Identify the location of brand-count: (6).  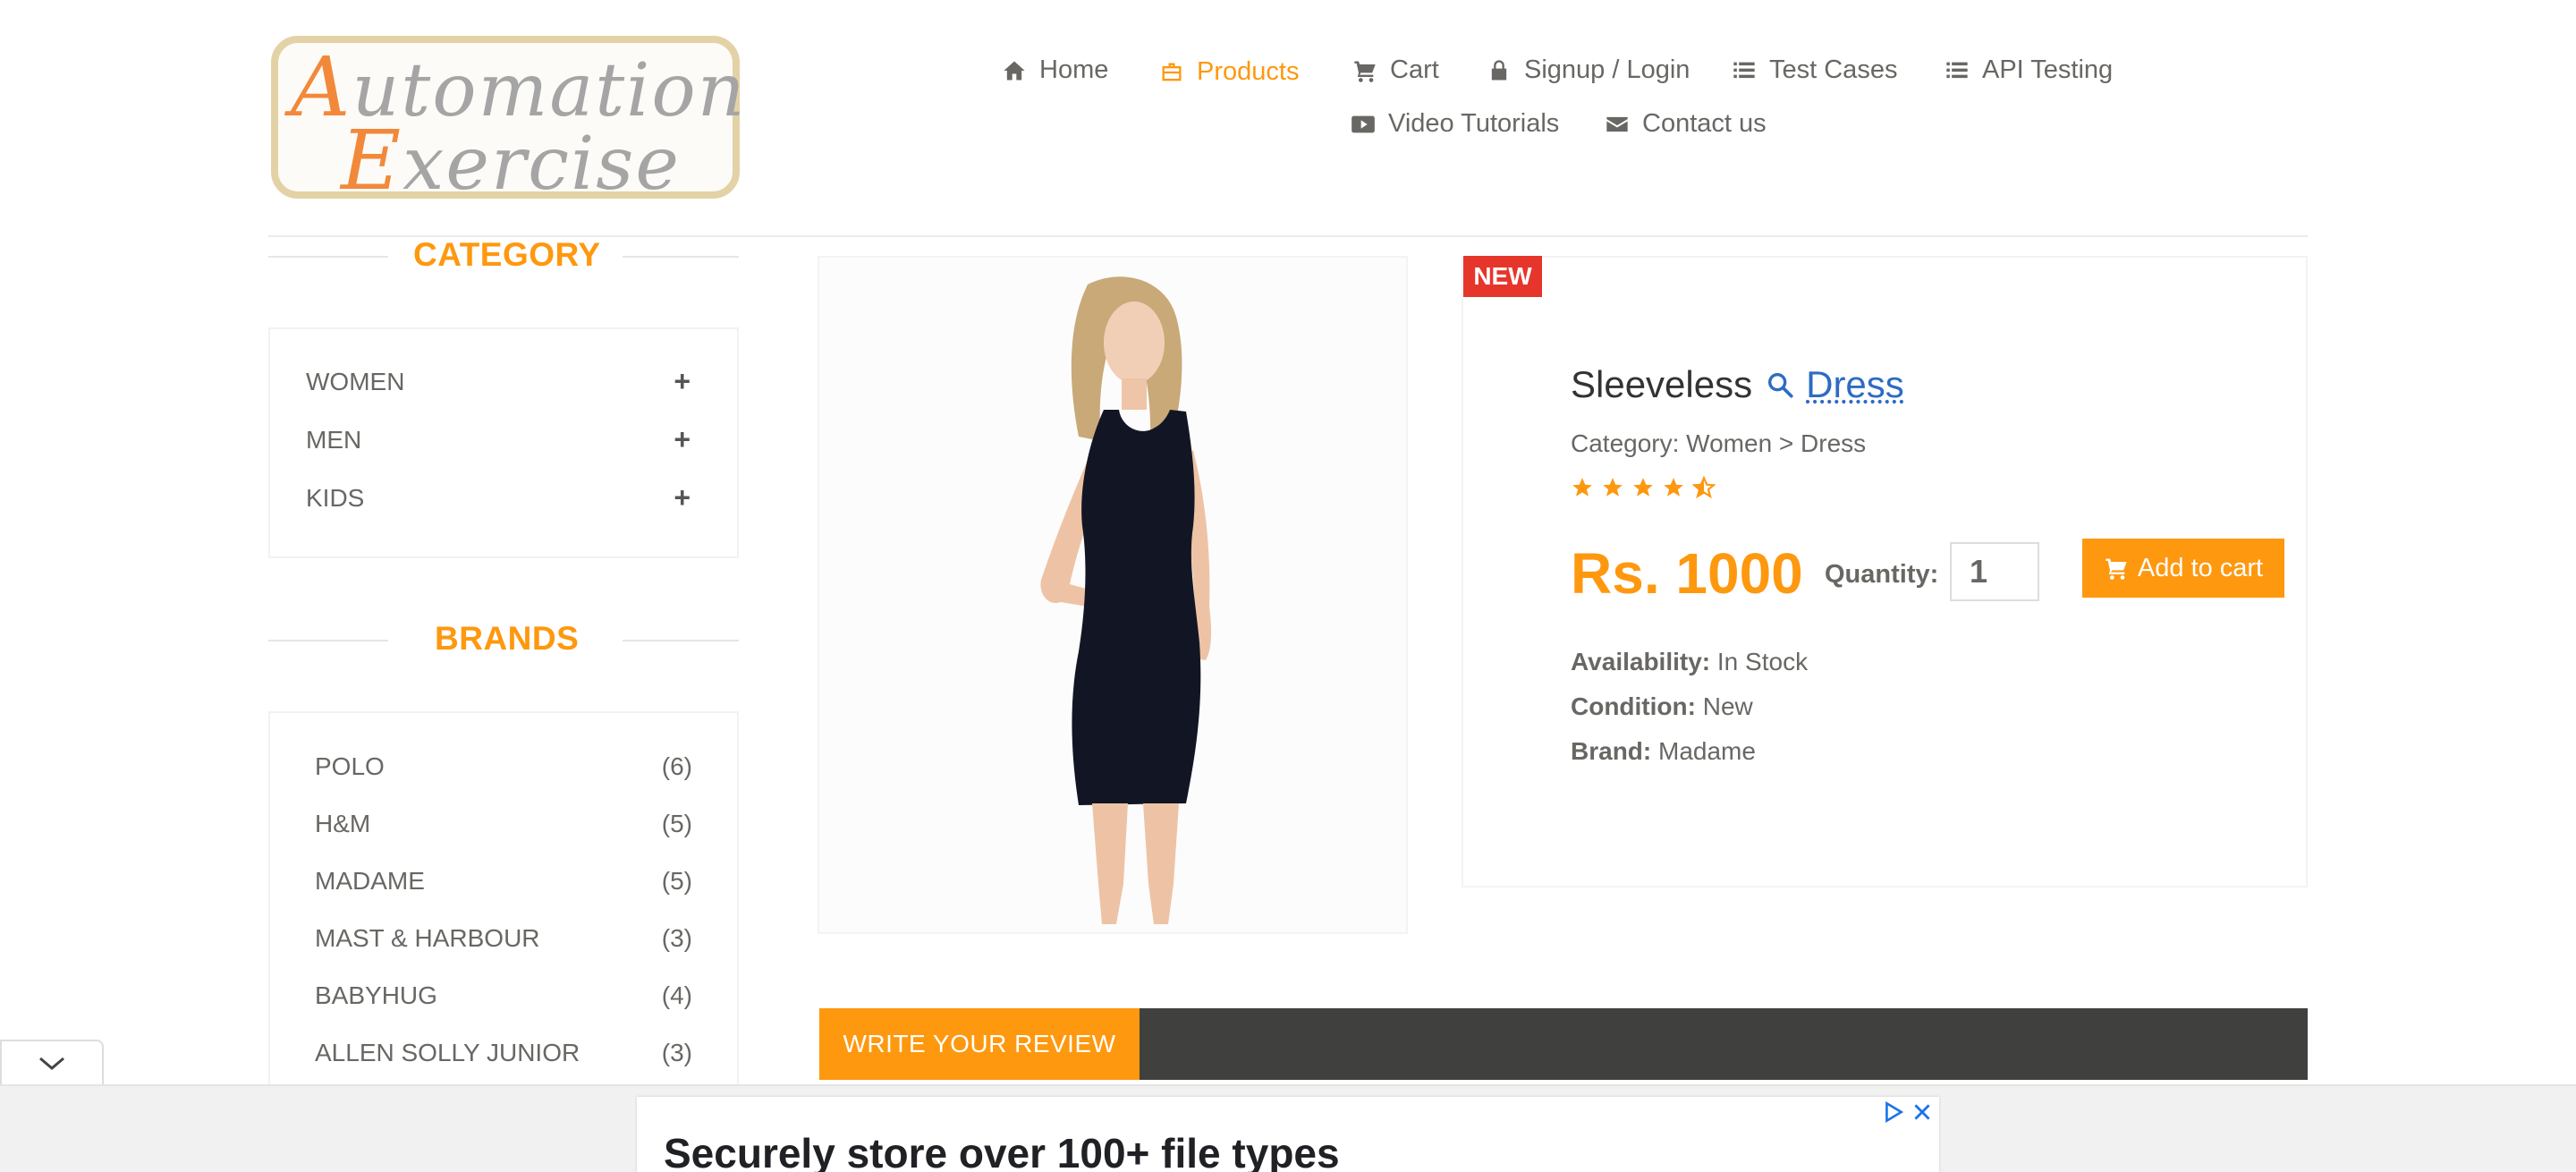
(676, 766).